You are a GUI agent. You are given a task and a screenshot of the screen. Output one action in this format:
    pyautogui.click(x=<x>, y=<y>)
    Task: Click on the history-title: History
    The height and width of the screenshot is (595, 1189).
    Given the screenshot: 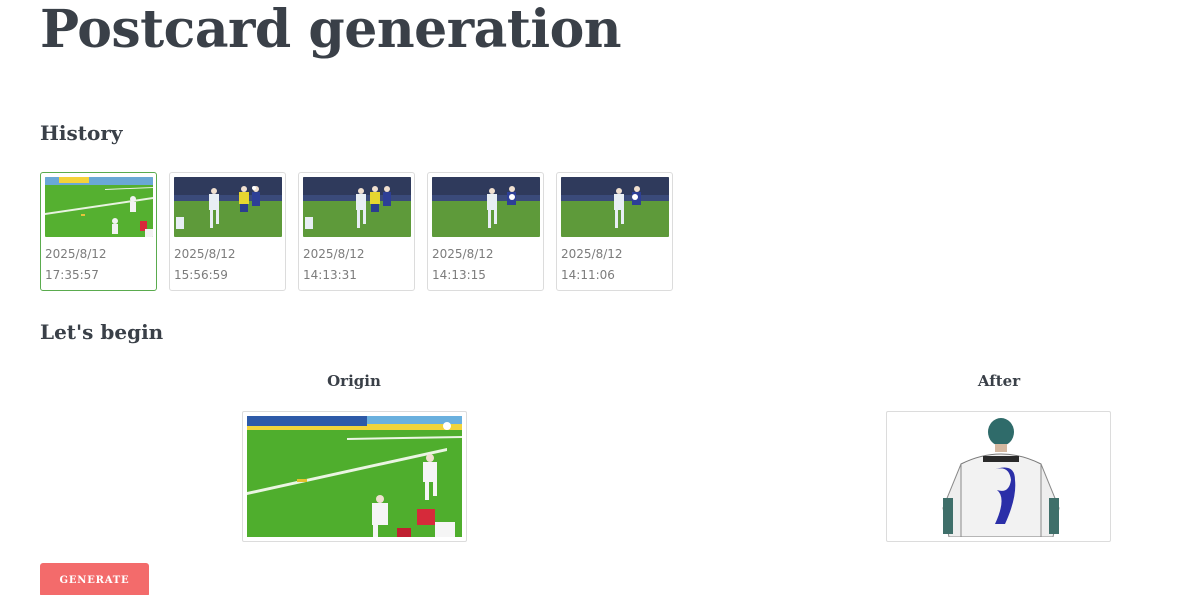 What is the action you would take?
    pyautogui.click(x=81, y=133)
    